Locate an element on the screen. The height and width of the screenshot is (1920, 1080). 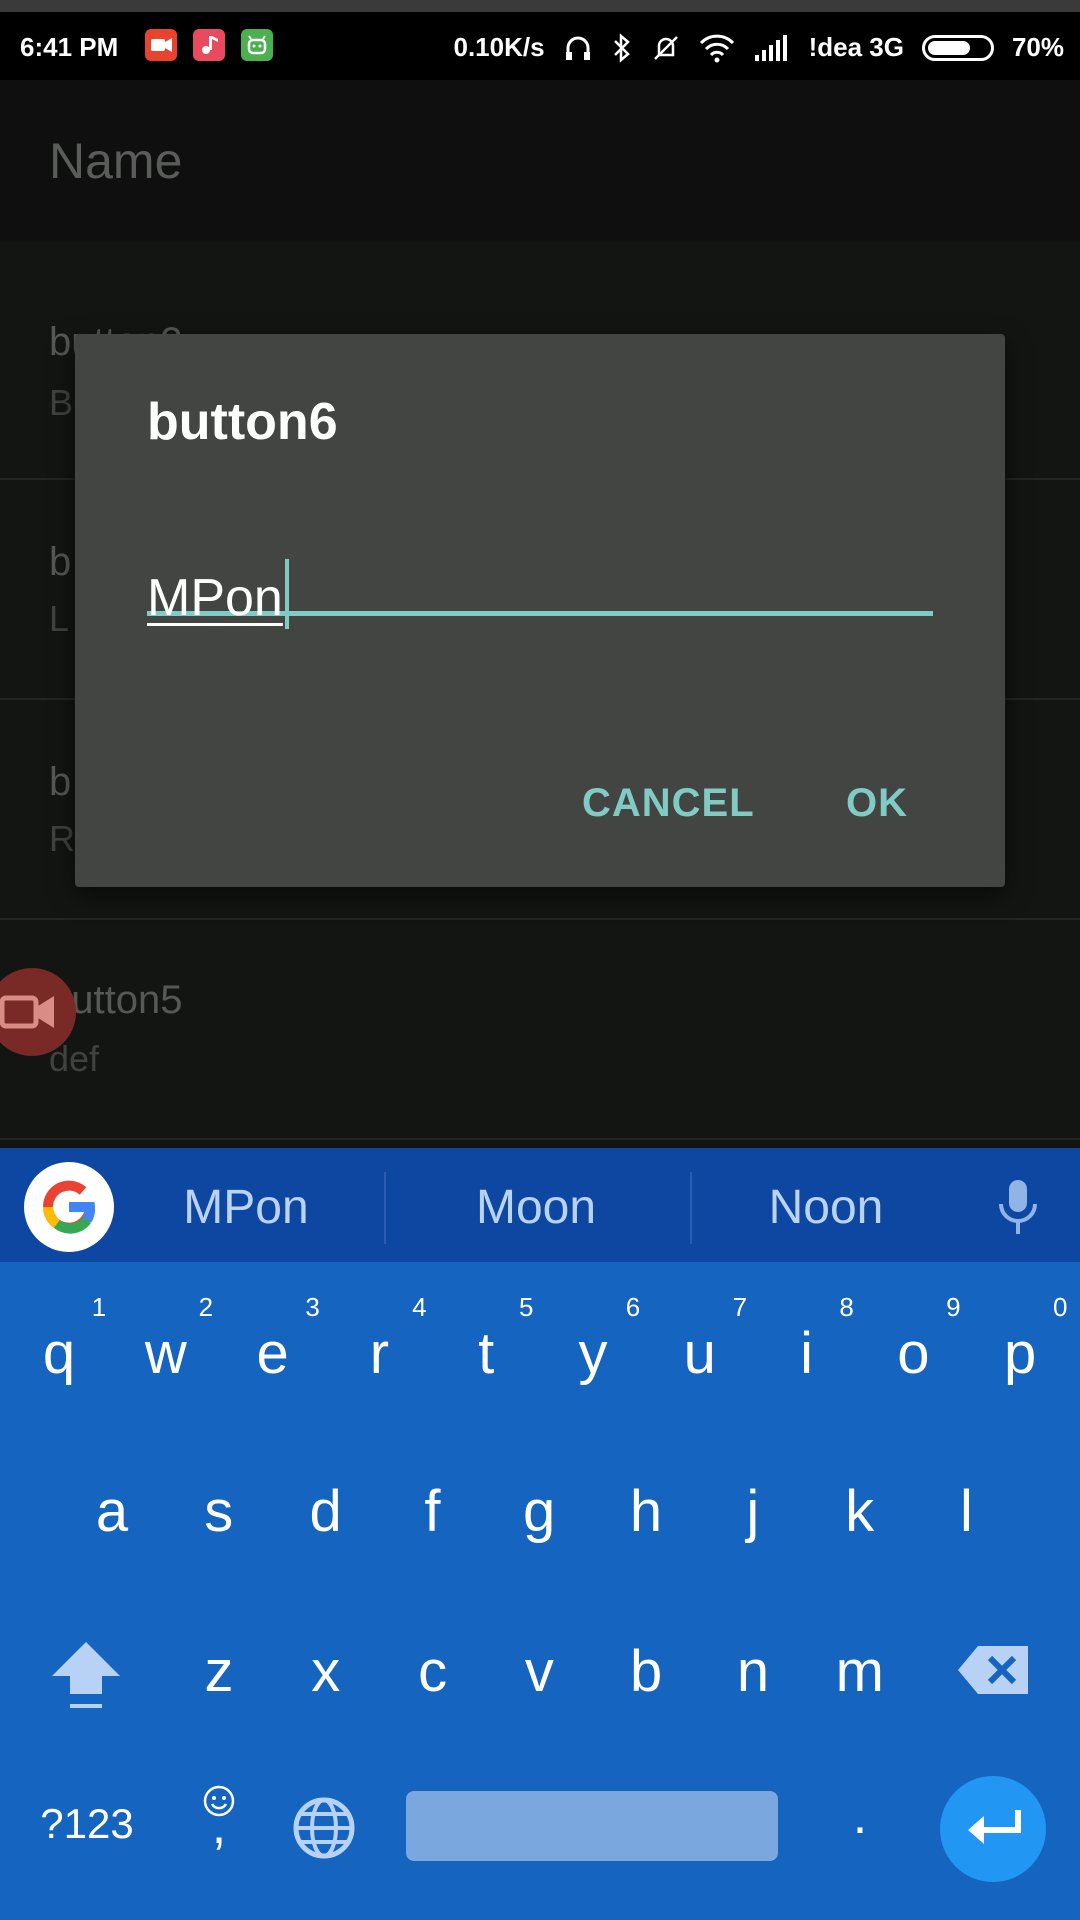
bluetooth-icon is located at coordinates (621, 47).